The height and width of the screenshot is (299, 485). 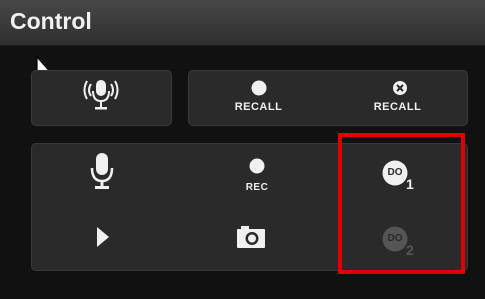 I want to click on recall-cancel-button: RECALL, so click(x=397, y=98).